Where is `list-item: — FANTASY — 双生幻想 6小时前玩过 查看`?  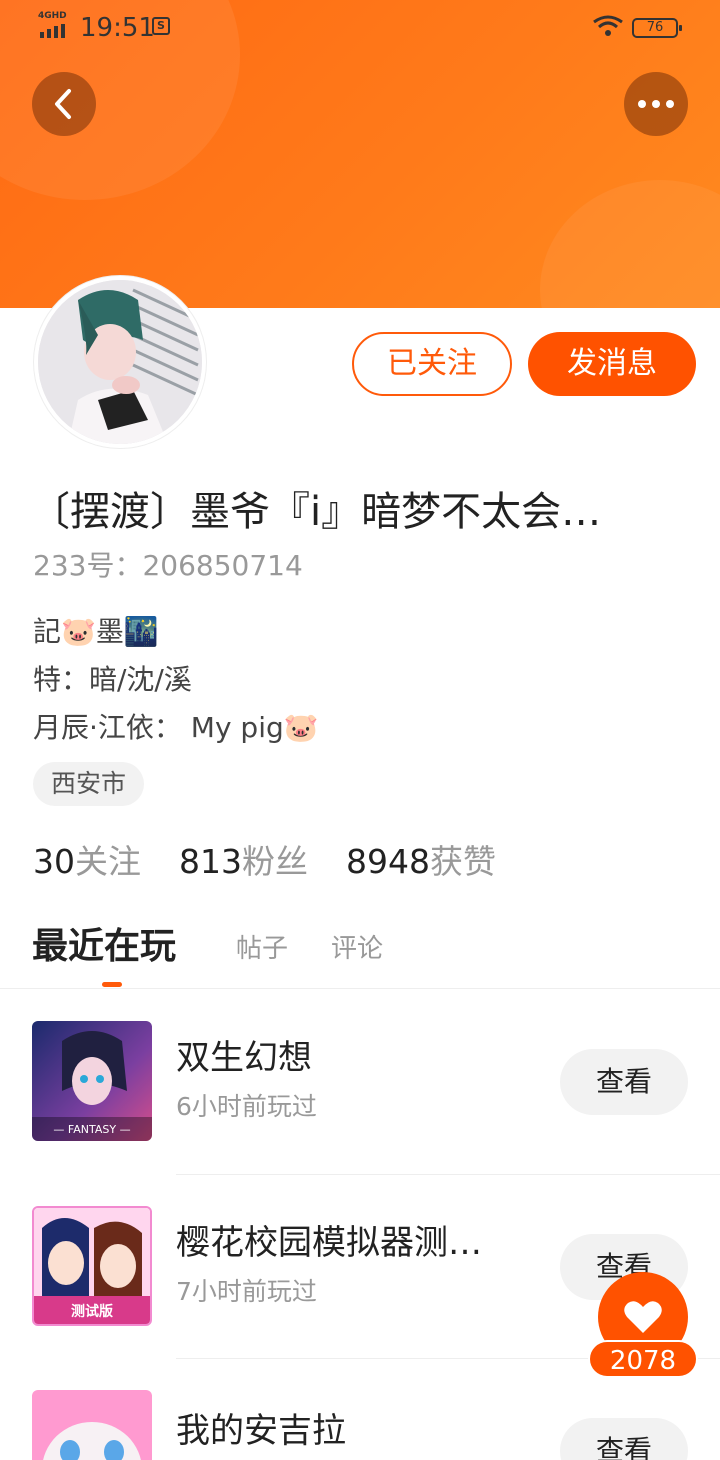 list-item: — FANTASY — 双生幻想 6小时前玩过 查看 is located at coordinates (360, 1113).